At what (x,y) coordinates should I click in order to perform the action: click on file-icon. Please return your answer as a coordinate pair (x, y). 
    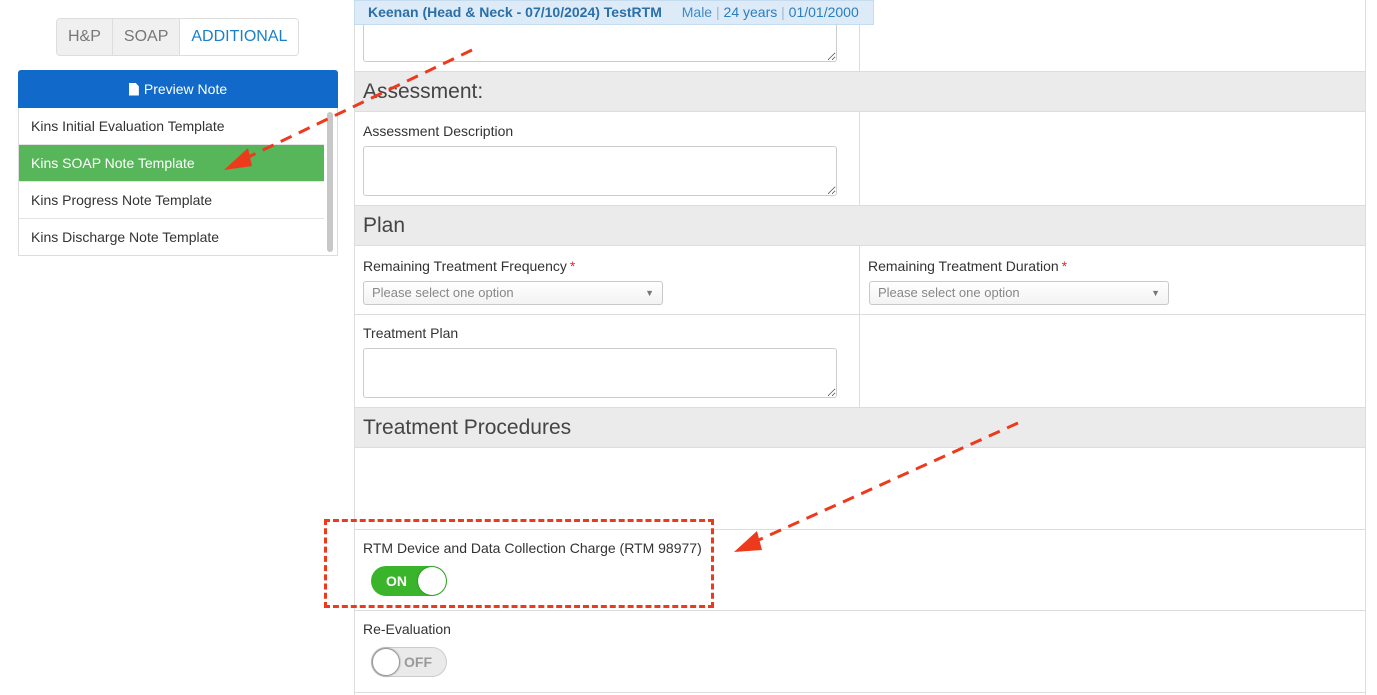
    Looking at the image, I should click on (133, 89).